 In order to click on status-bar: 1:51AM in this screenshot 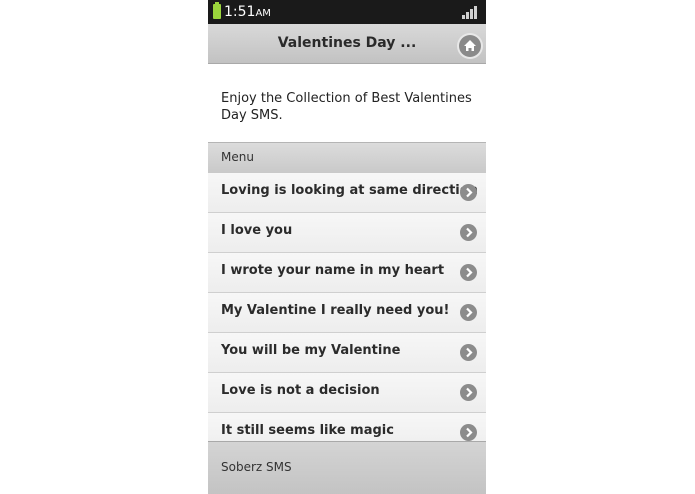, I will do `click(347, 12)`.